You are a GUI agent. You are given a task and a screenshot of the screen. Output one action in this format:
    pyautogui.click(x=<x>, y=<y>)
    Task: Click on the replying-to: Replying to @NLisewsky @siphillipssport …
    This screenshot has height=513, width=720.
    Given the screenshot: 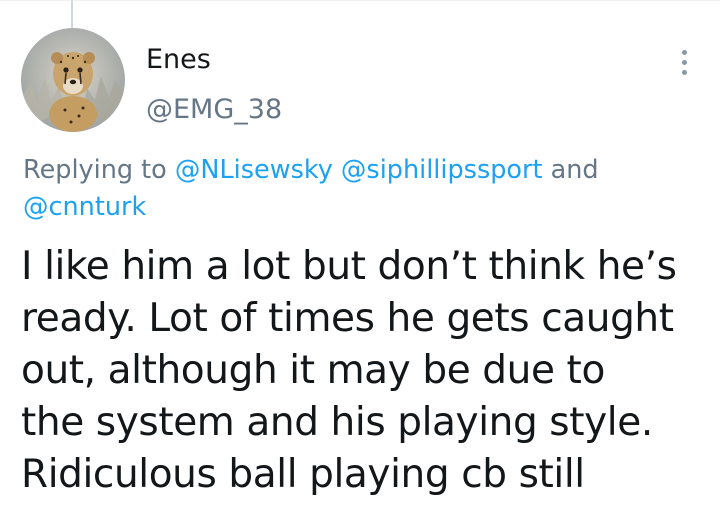 What is the action you would take?
    pyautogui.click(x=363, y=189)
    